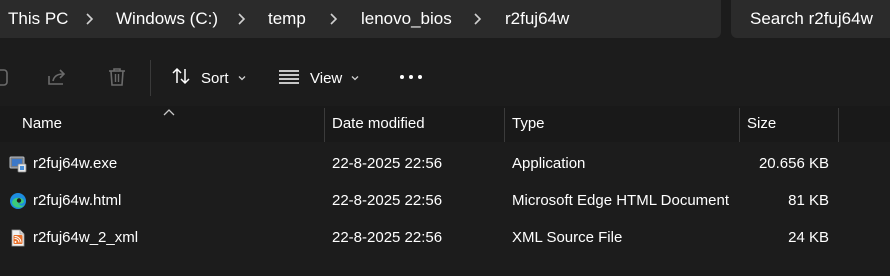  What do you see at coordinates (326, 78) in the screenshot?
I see `view-label: View` at bounding box center [326, 78].